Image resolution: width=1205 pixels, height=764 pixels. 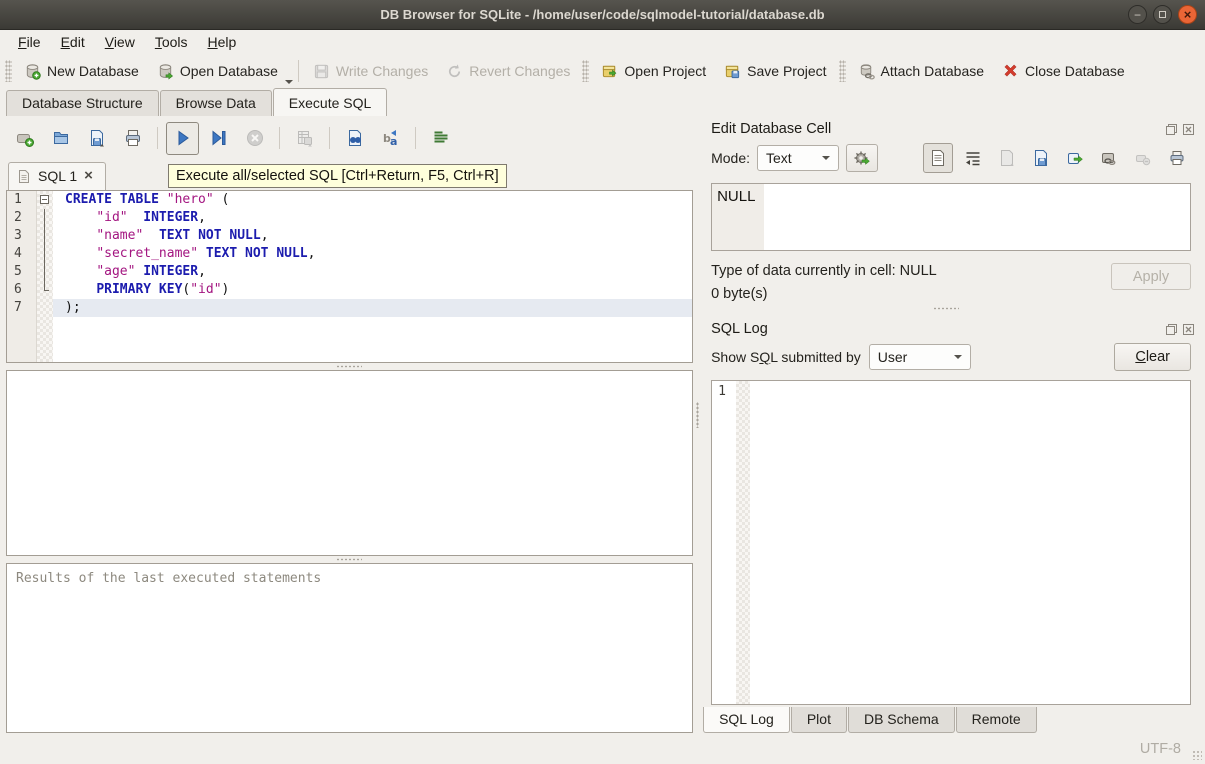 I want to click on sql-document-close-icon: ×, so click(x=88, y=175).